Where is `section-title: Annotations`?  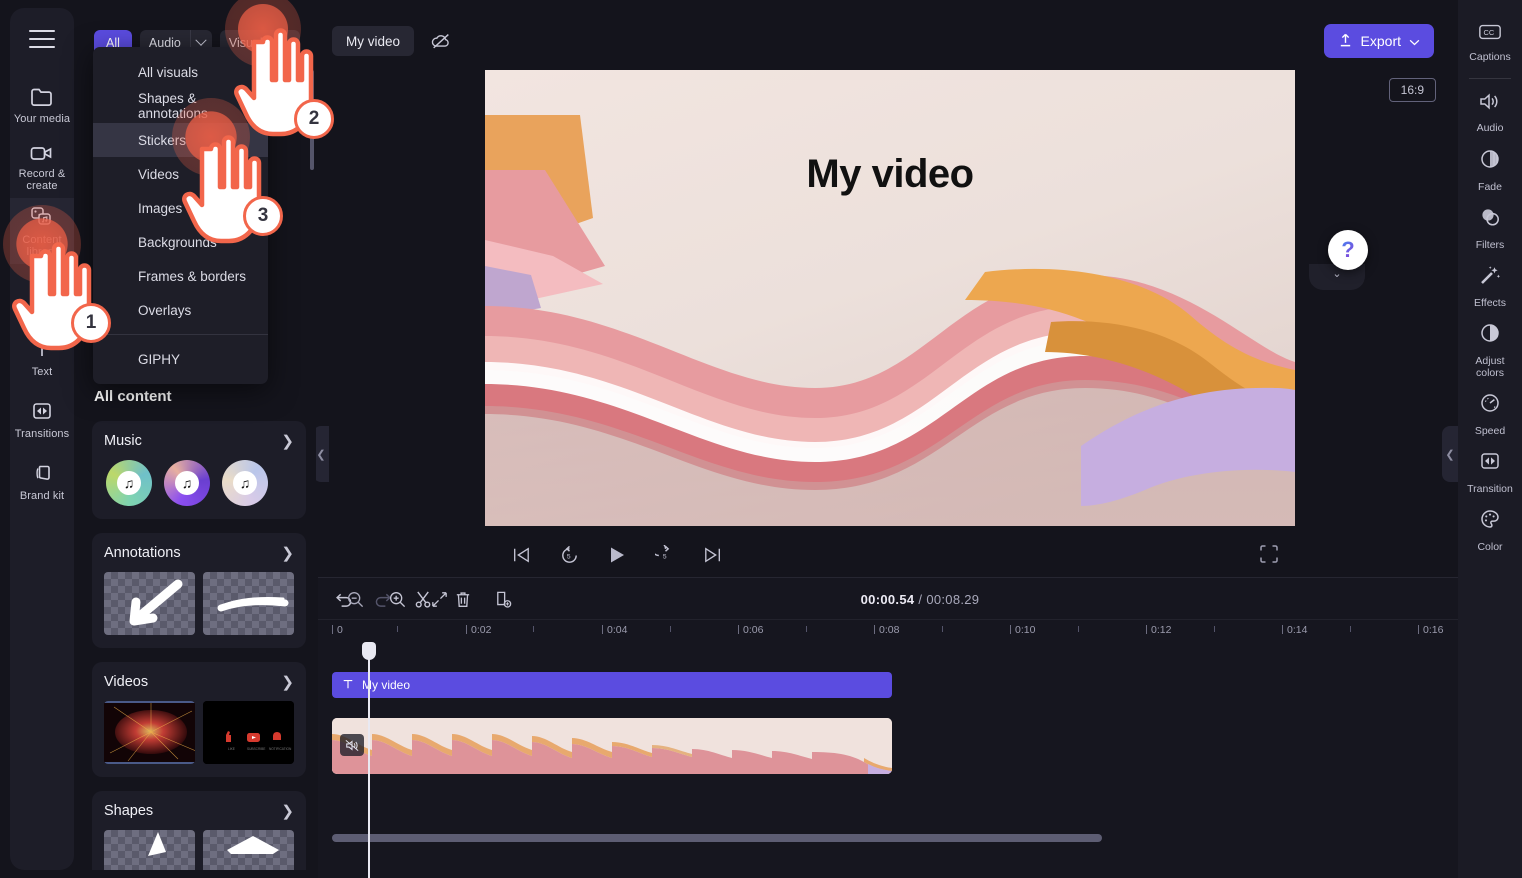
section-title: Annotations is located at coordinates (142, 553).